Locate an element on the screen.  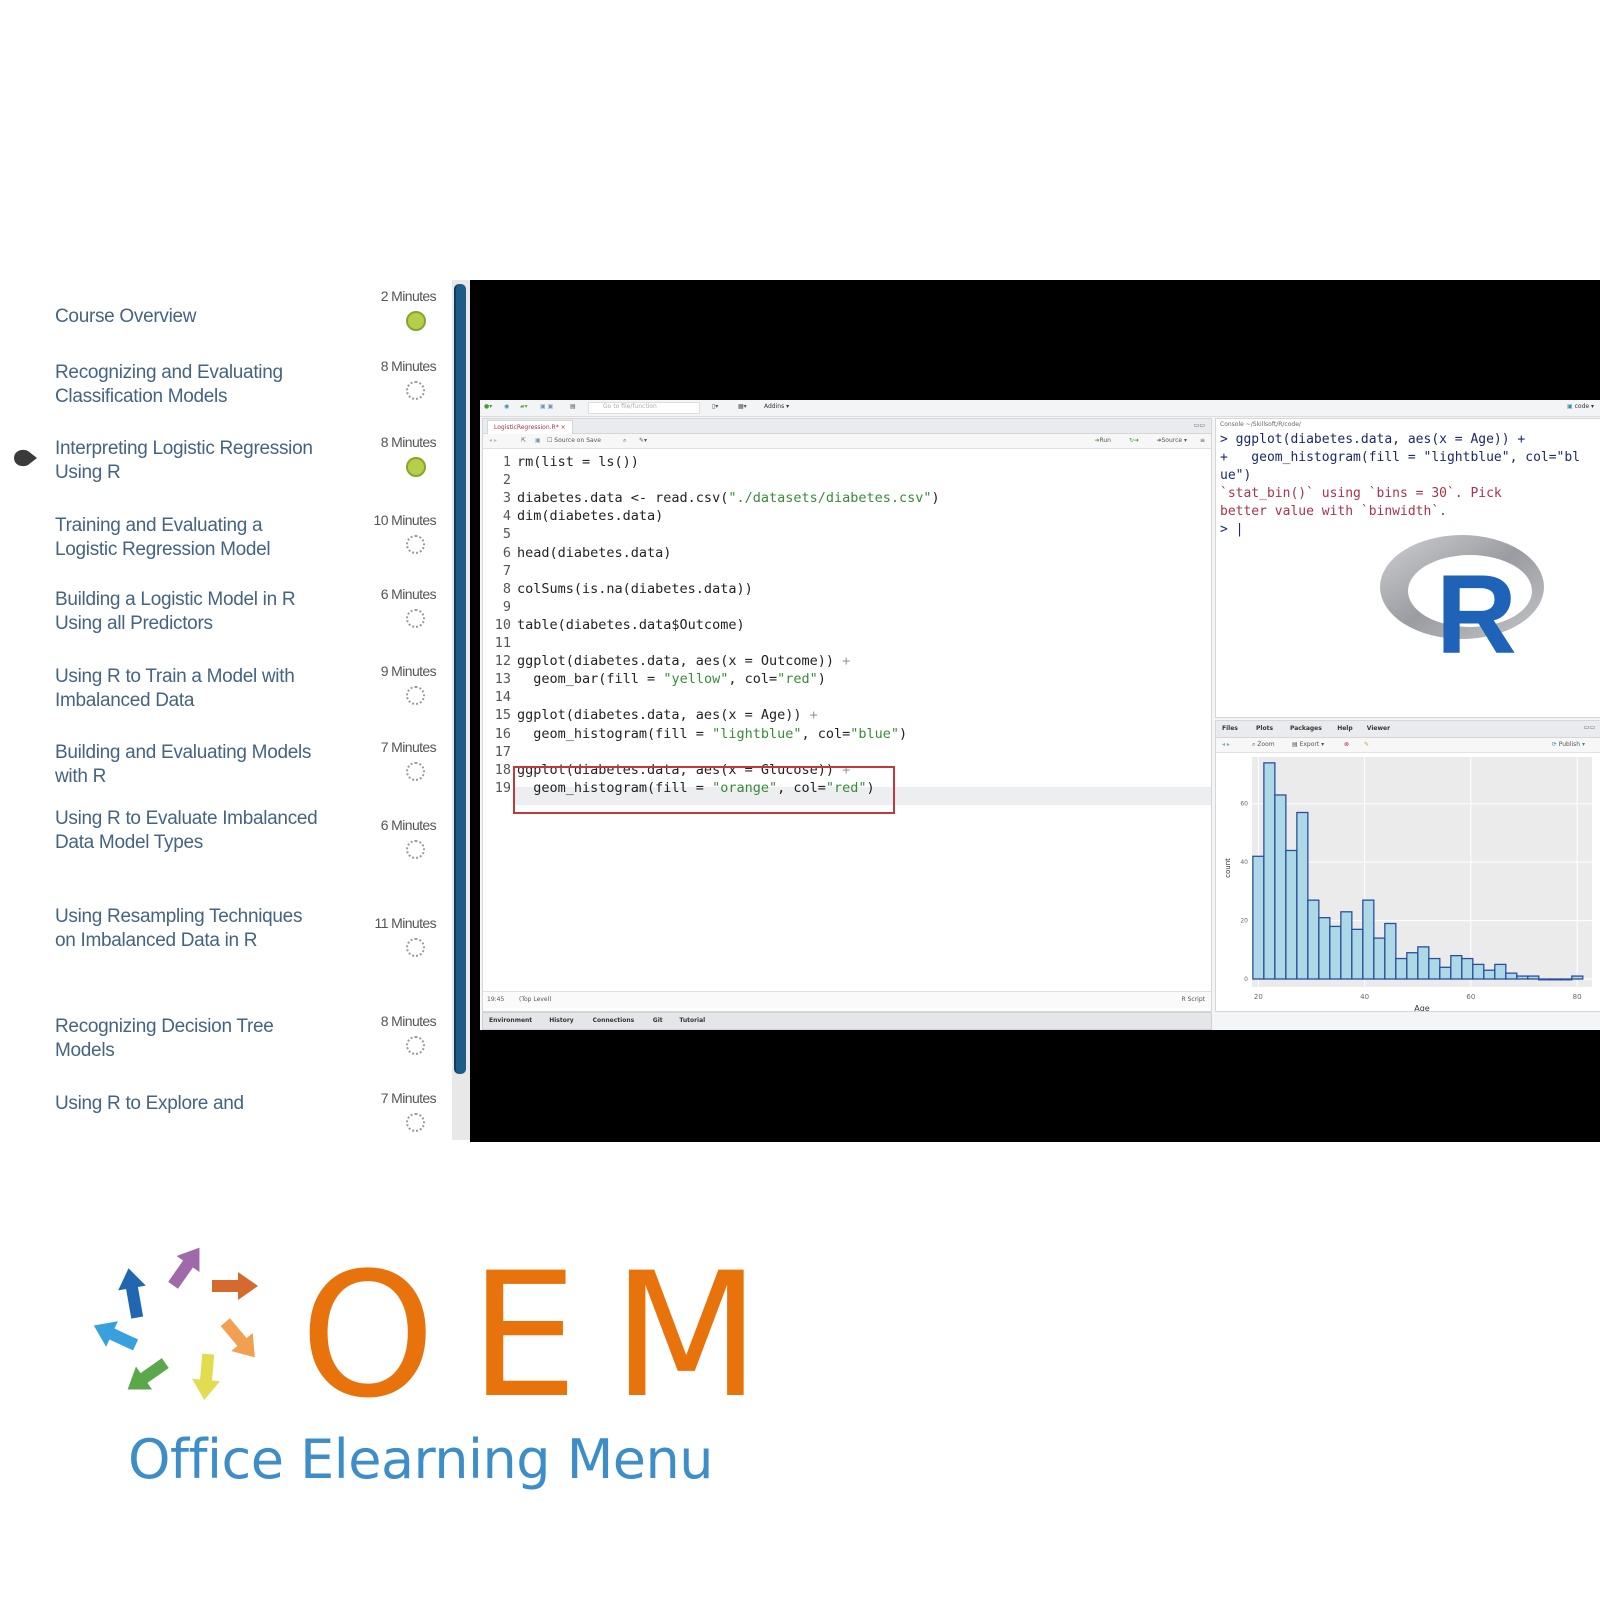
pane-maximize-icon: ▭▭ is located at coordinates (1199, 425).